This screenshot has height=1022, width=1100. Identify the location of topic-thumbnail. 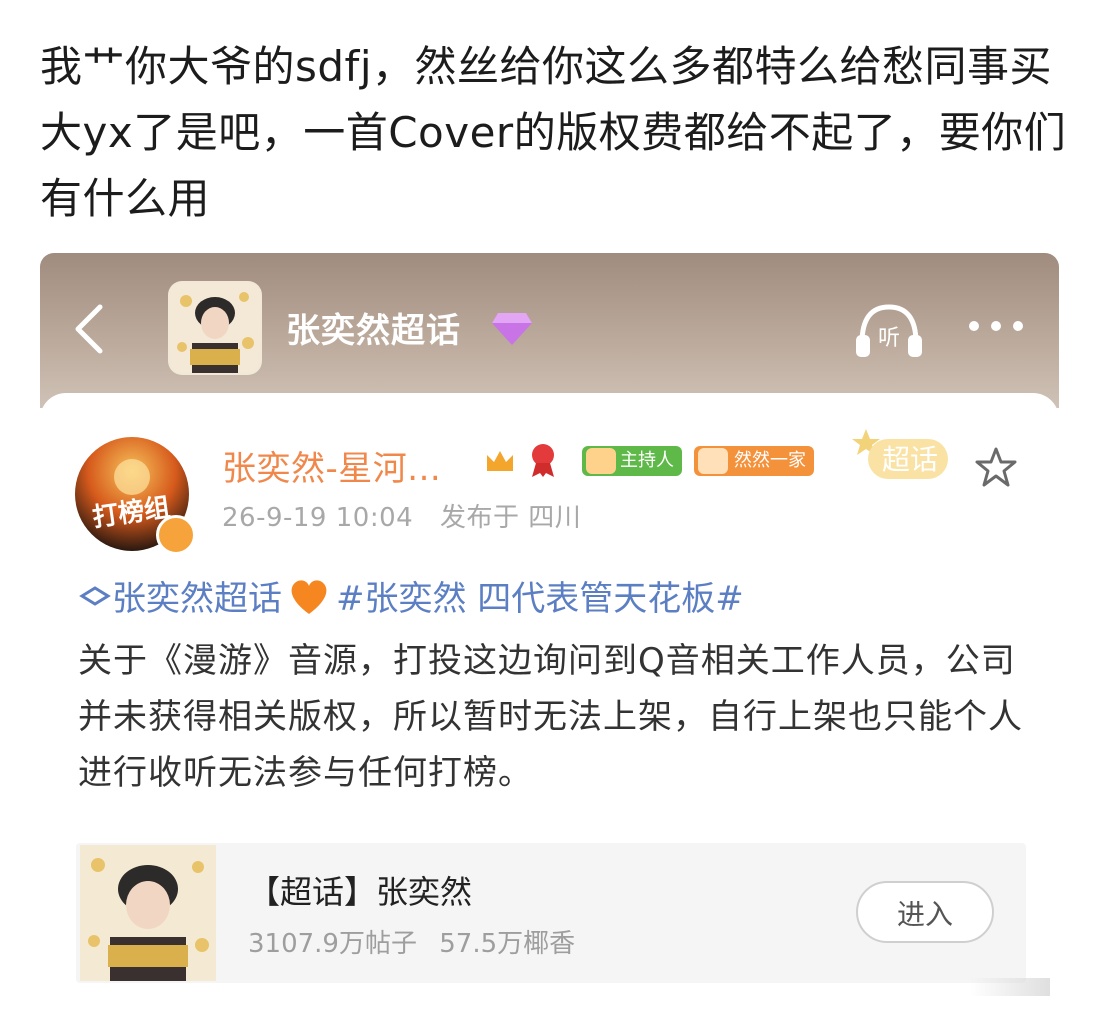
(148, 913).